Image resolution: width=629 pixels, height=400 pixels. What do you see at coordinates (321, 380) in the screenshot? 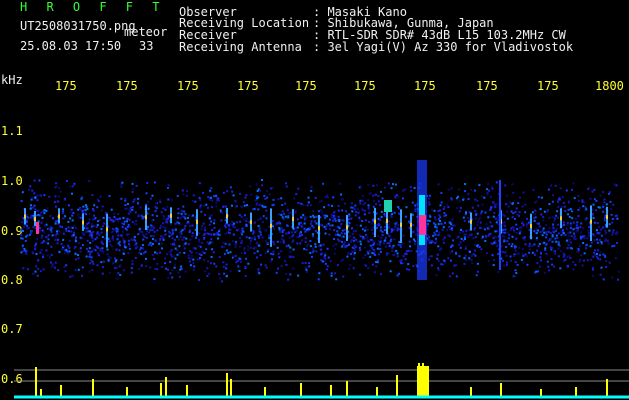
I see `echo-histogram` at bounding box center [321, 380].